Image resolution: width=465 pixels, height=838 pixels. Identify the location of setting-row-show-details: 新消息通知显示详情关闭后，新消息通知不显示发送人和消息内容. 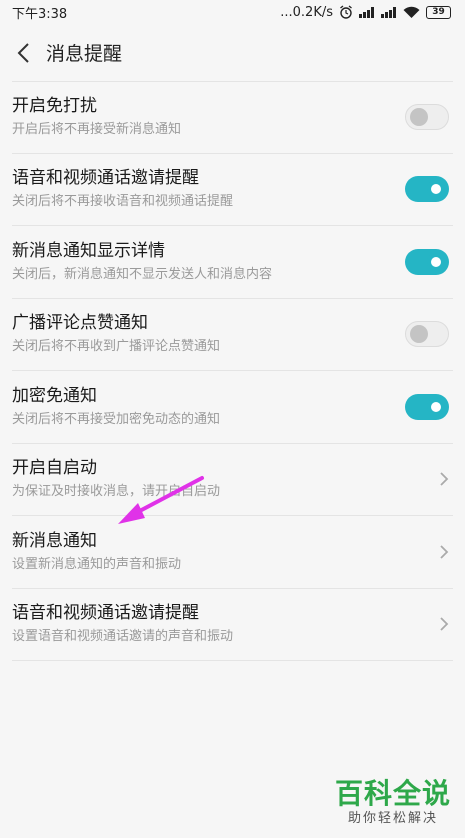
(232, 262).